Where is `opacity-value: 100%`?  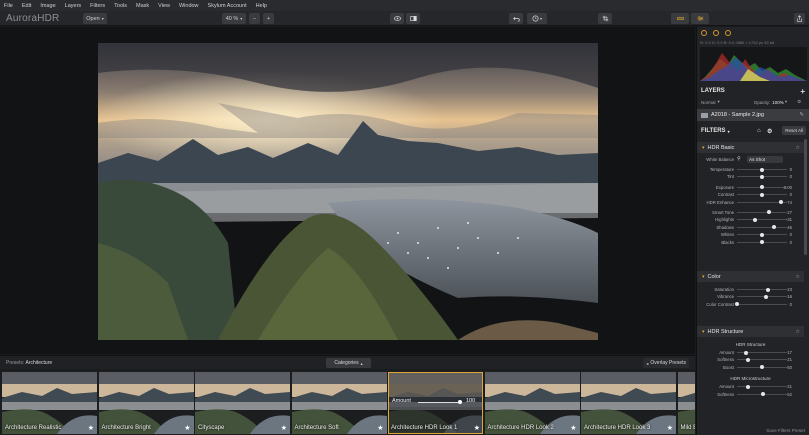 opacity-value: 100% is located at coordinates (778, 102).